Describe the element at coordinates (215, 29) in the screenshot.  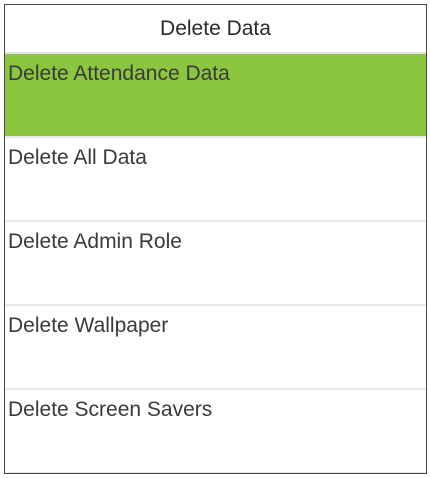
I see `page-title: Delete Data` at that location.